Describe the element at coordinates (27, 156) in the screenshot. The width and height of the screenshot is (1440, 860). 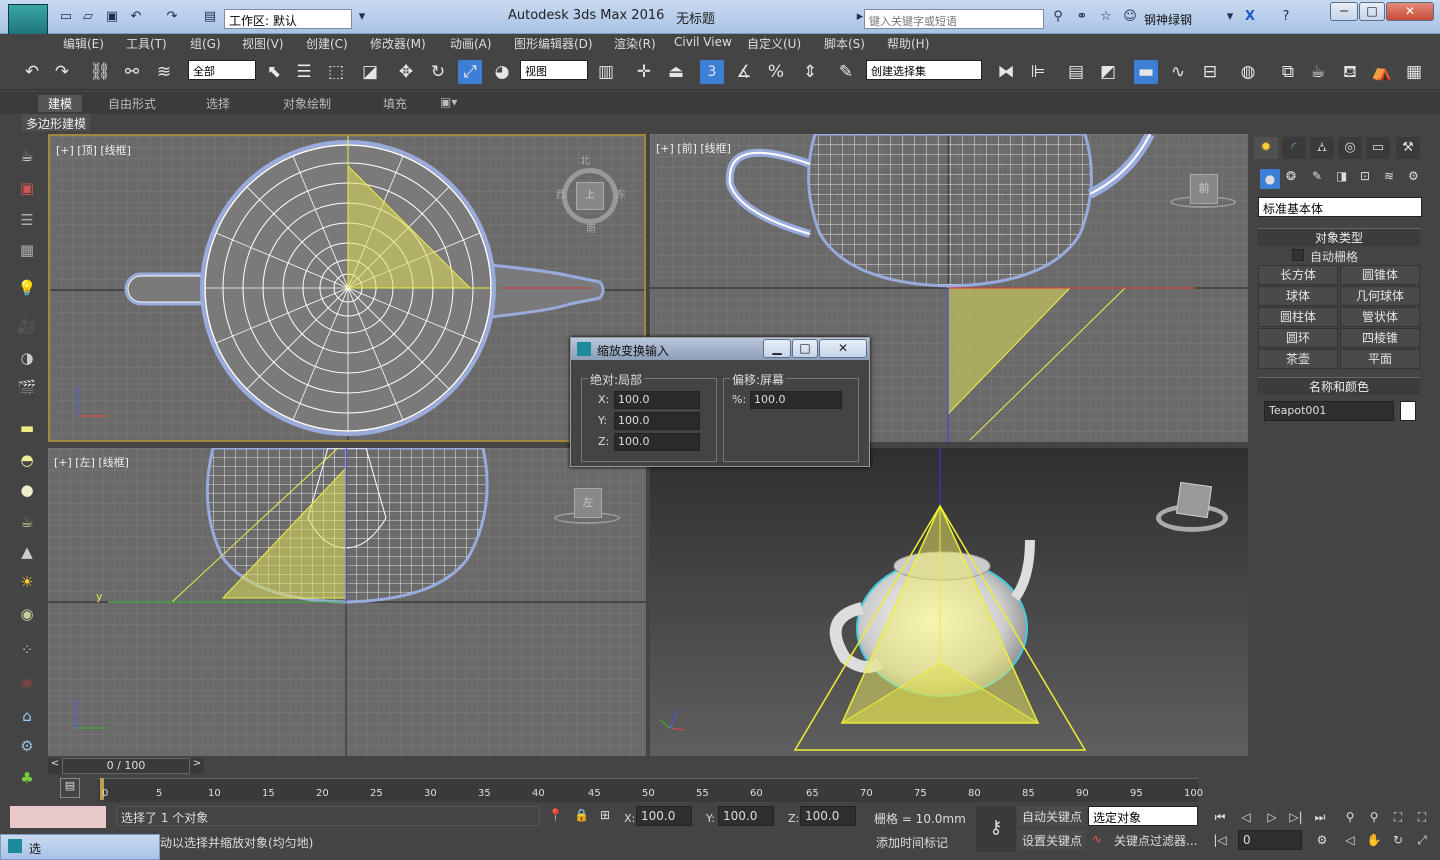
I see `teapot-icon: ☕` at that location.